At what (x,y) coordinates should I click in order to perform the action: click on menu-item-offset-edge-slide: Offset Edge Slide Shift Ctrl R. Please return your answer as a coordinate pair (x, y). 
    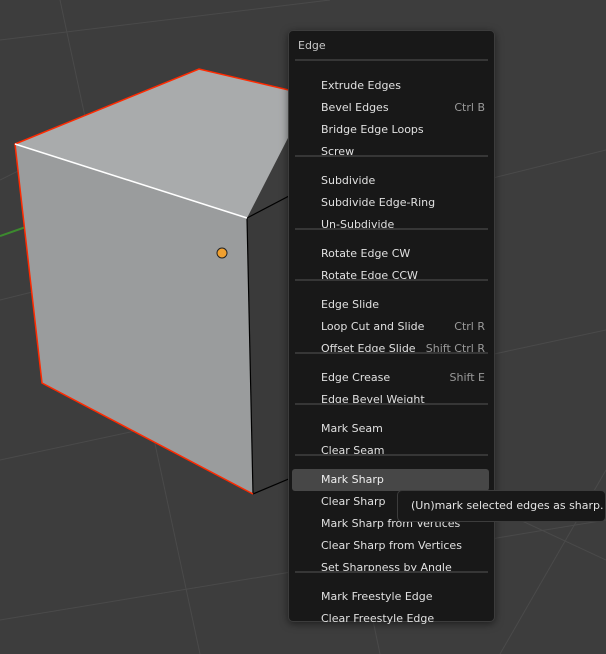
    Looking at the image, I should click on (390, 349).